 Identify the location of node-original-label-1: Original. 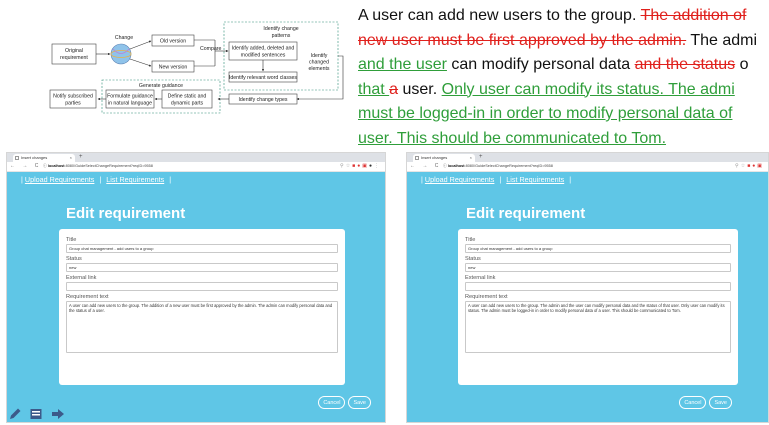
(74, 51).